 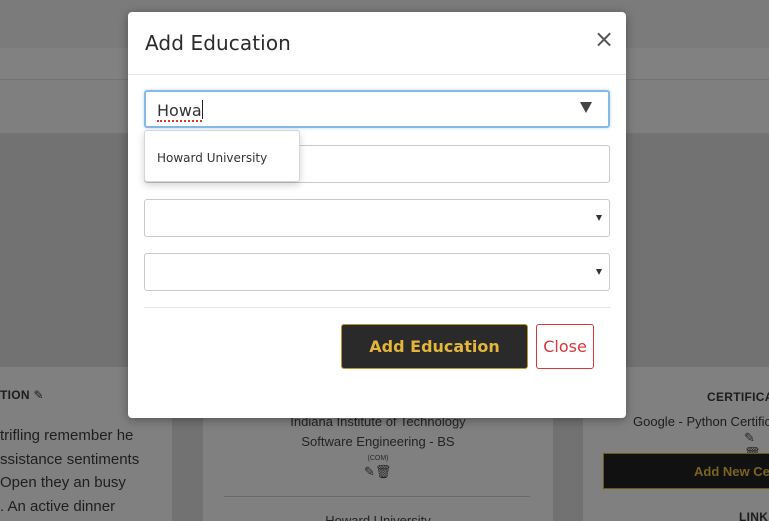 What do you see at coordinates (67, 435) in the screenshot?
I see `bio-line: trifling remember he` at bounding box center [67, 435].